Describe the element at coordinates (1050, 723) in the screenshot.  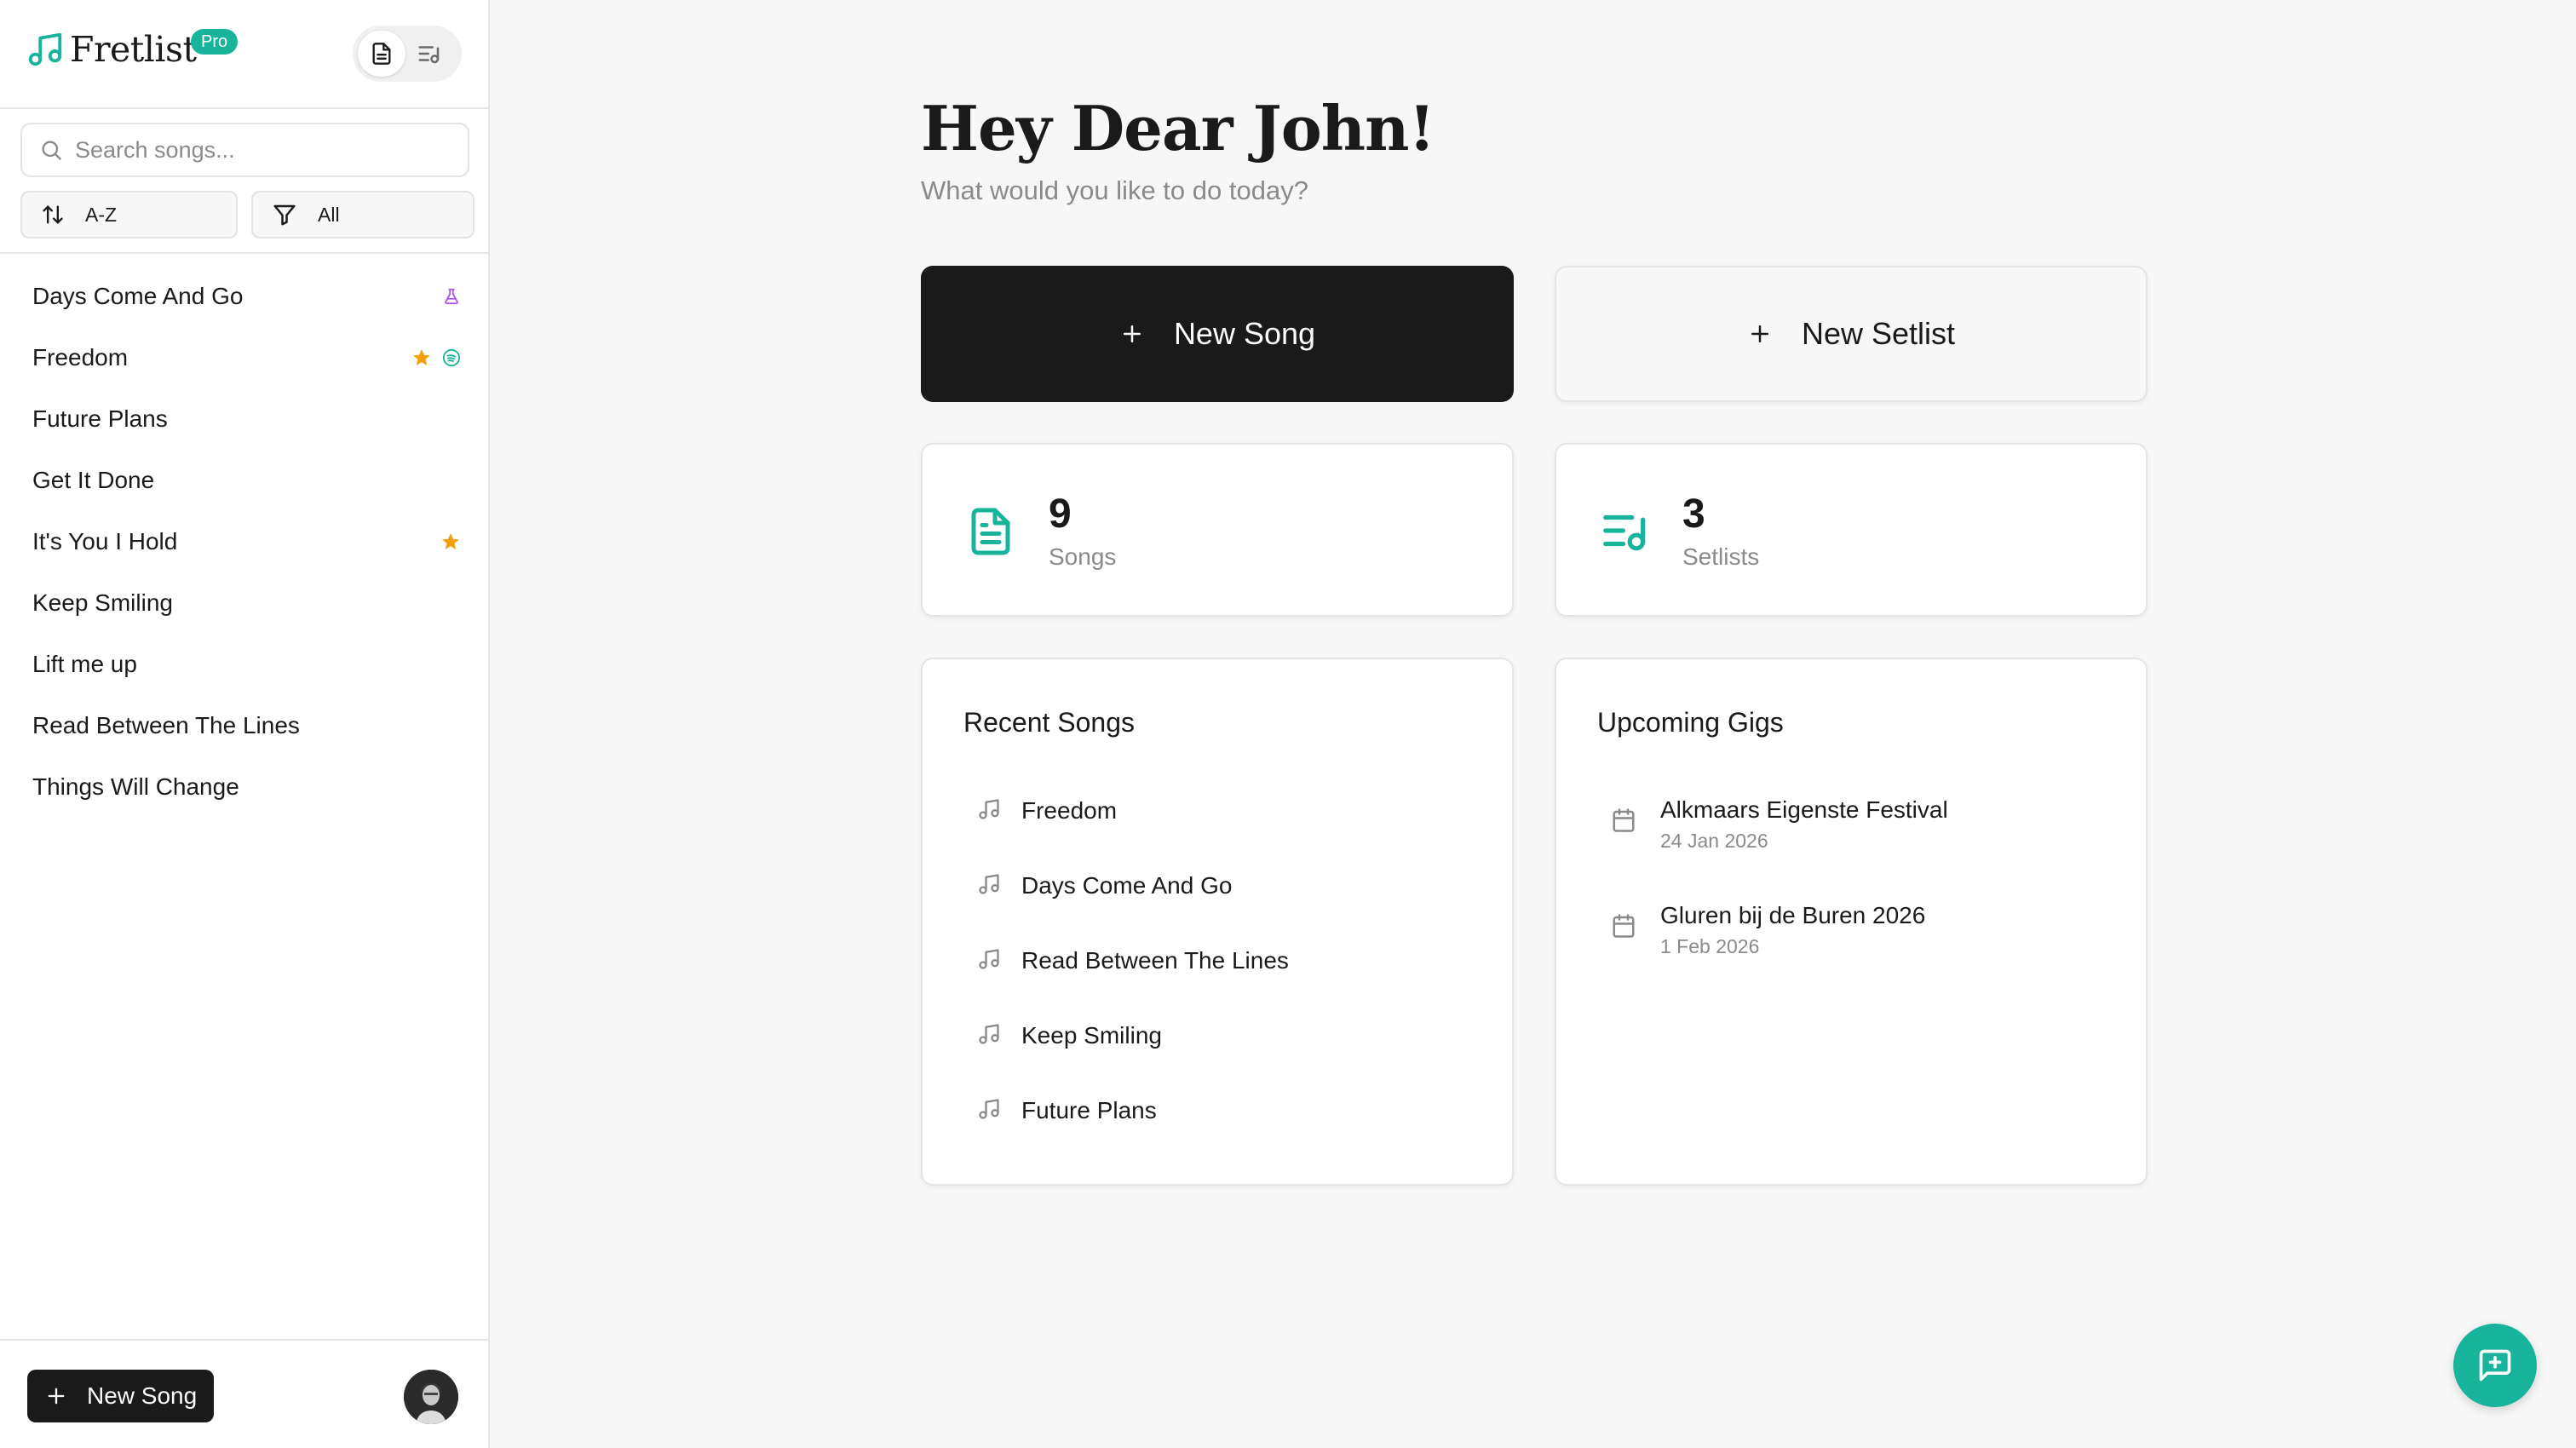
I see `recent-songs-title: Recent Songs` at that location.